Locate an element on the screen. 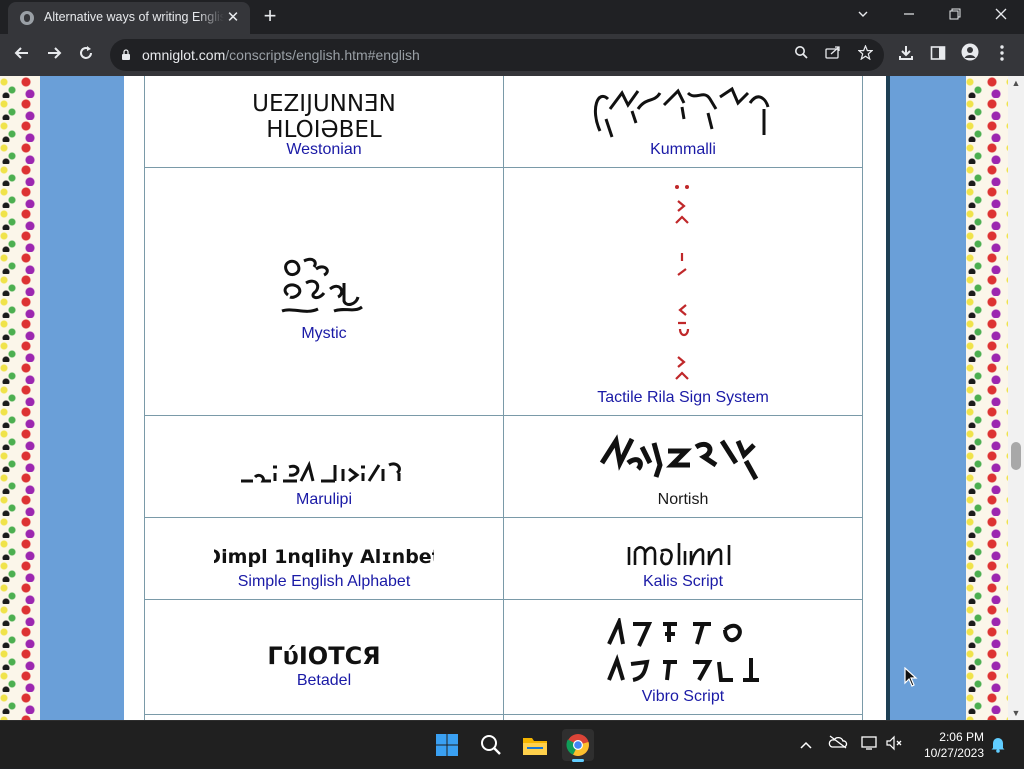  reload-icon is located at coordinates (86, 55).